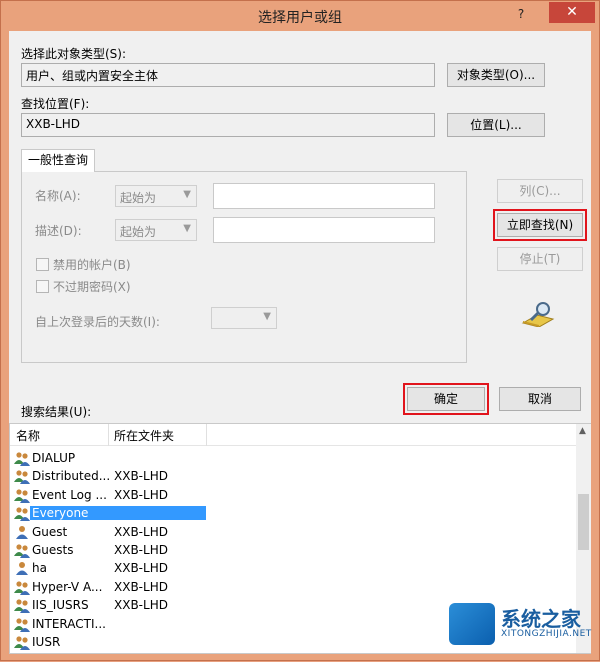 The width and height of the screenshot is (600, 662). What do you see at coordinates (144, 435) in the screenshot?
I see `column-header-folder: 所在文件夹` at bounding box center [144, 435].